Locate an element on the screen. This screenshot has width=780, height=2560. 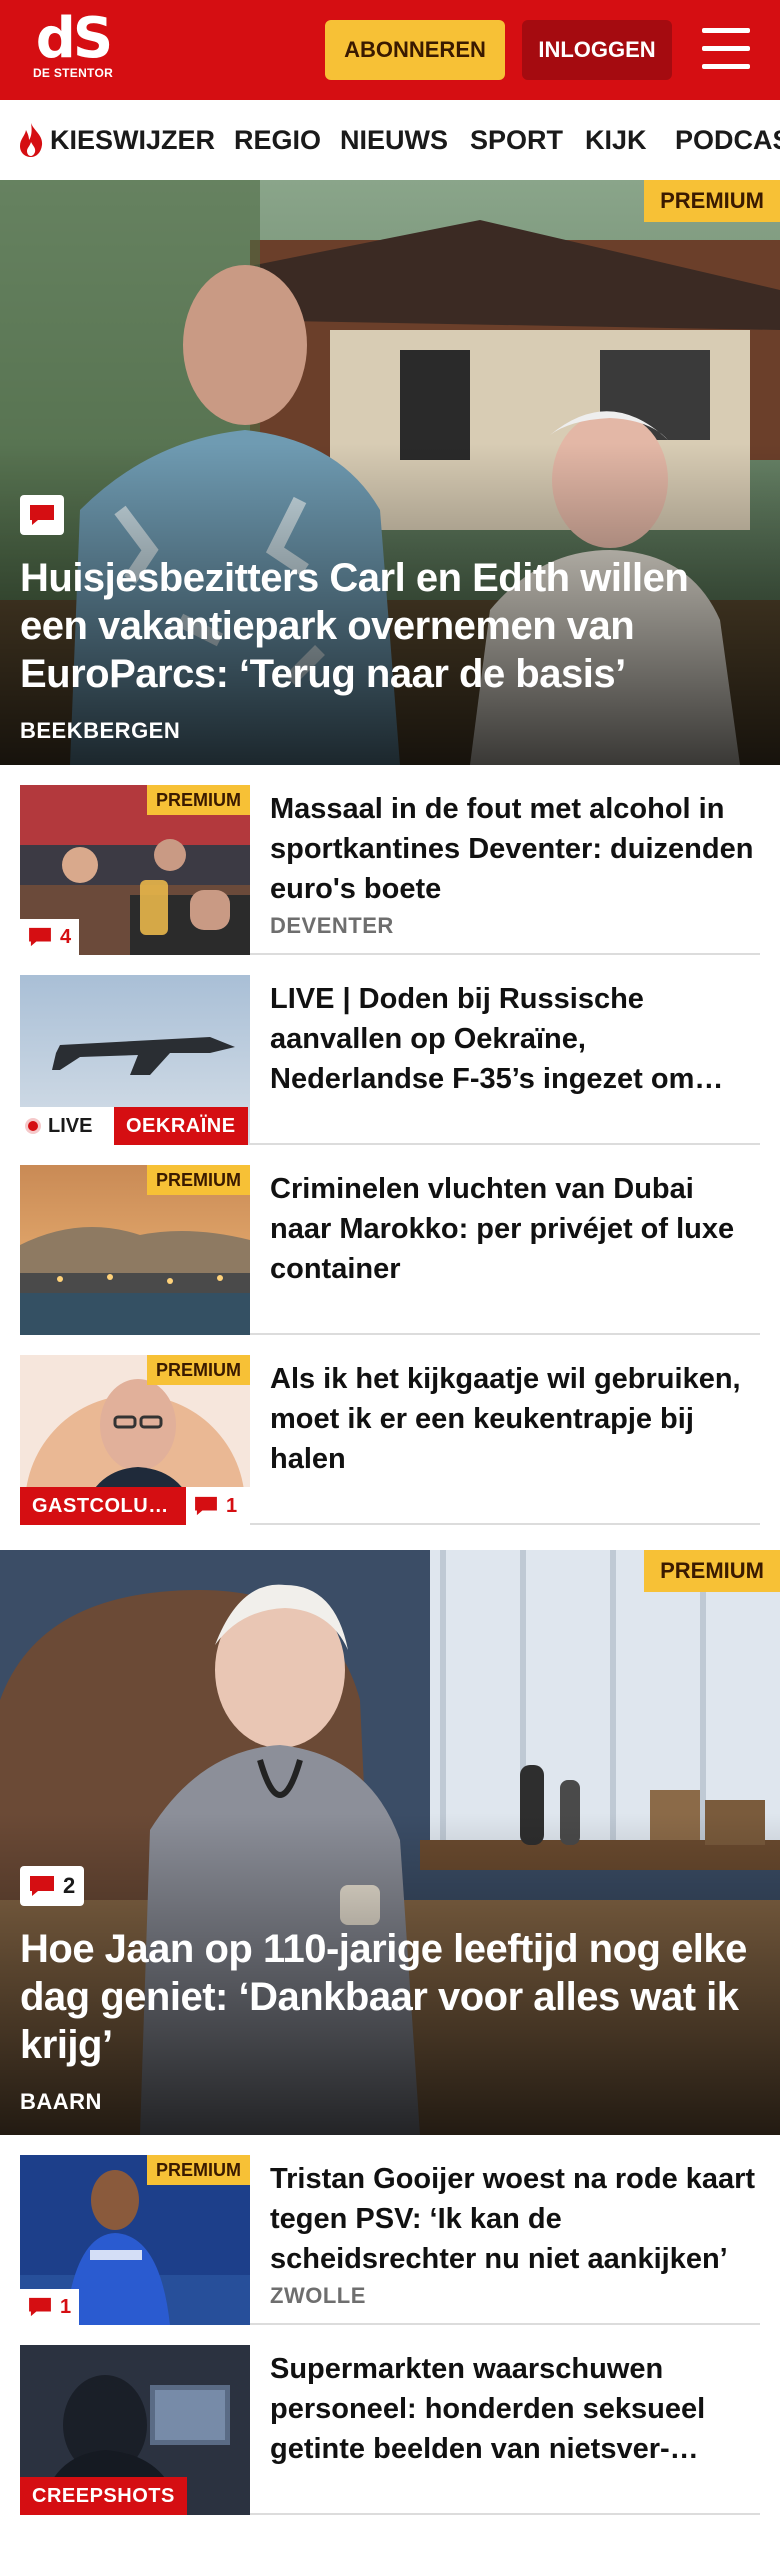
comment-count: 4 is located at coordinates (66, 936).